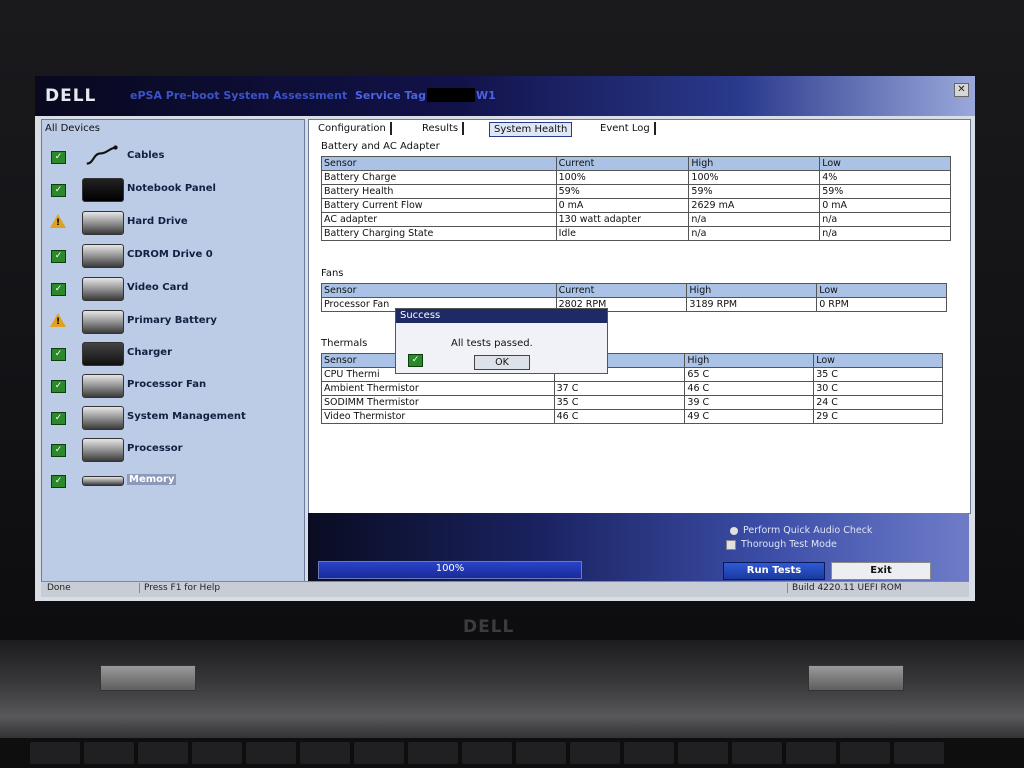 The image size is (1024, 768). I want to click on progress-bar: 100%, so click(450, 570).